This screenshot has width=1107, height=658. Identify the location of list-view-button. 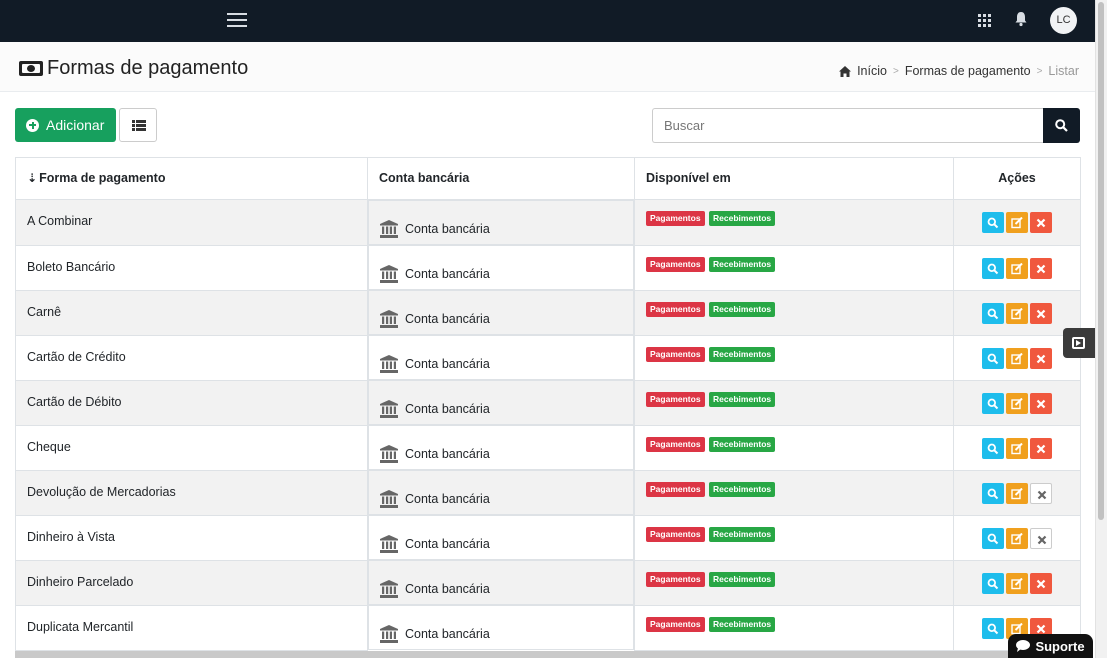
(138, 125).